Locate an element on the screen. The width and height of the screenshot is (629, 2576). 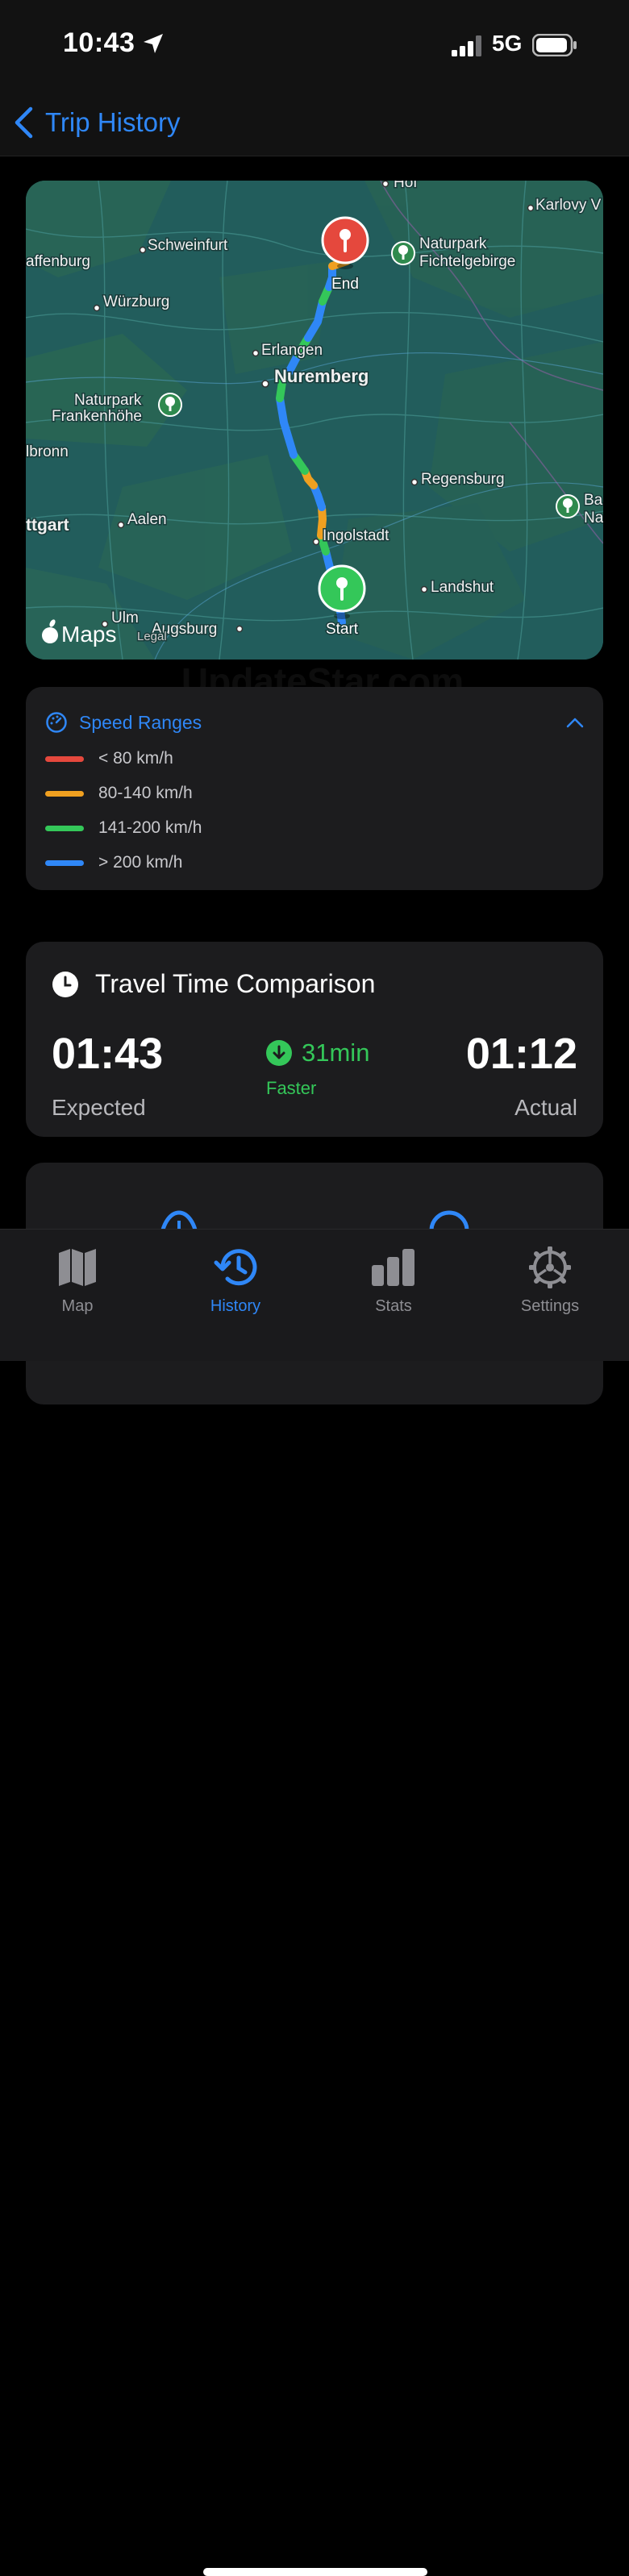
map-label-naturpark-franken-1: Naturpark is located at coordinates (108, 400).